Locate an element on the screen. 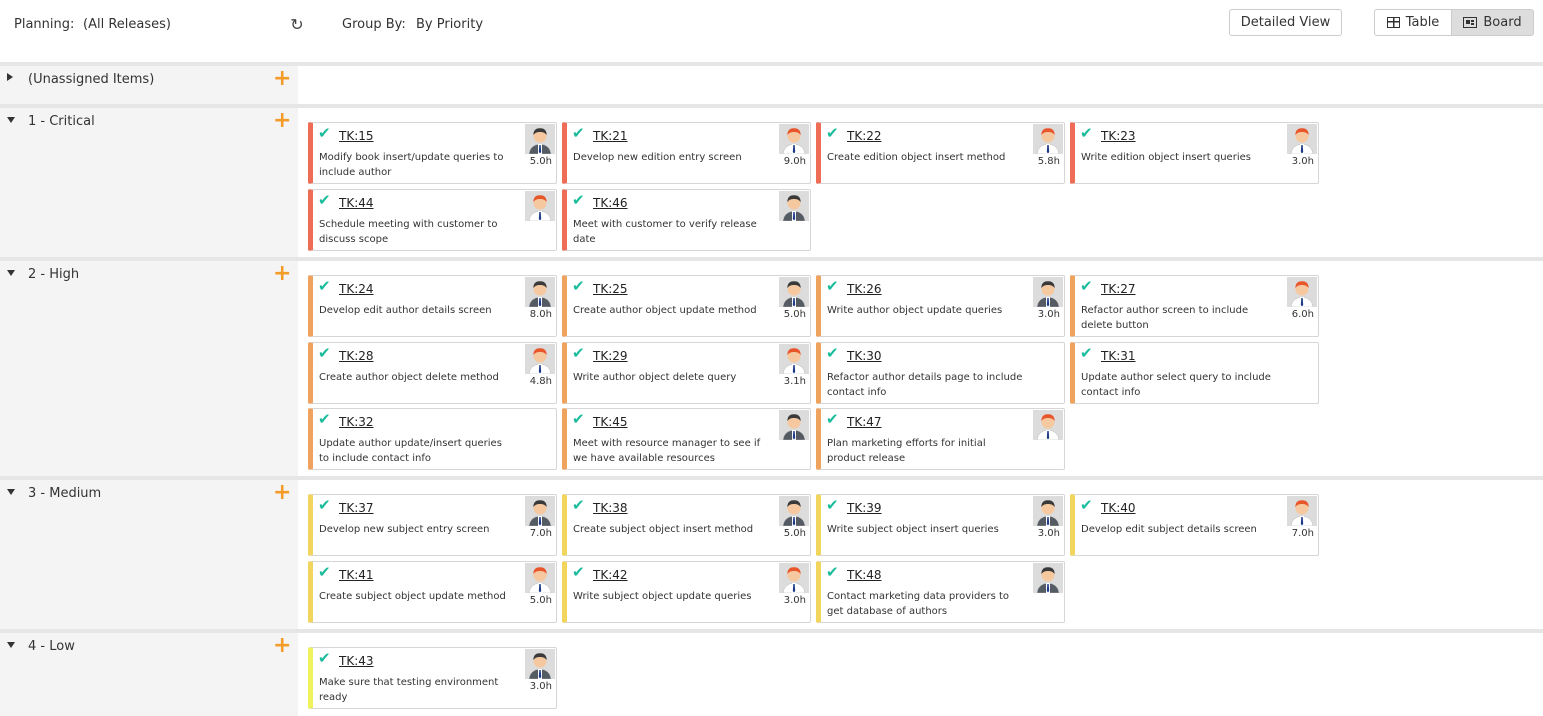 This screenshot has height=716, width=1543. task-id-link: TK:25 is located at coordinates (610, 289).